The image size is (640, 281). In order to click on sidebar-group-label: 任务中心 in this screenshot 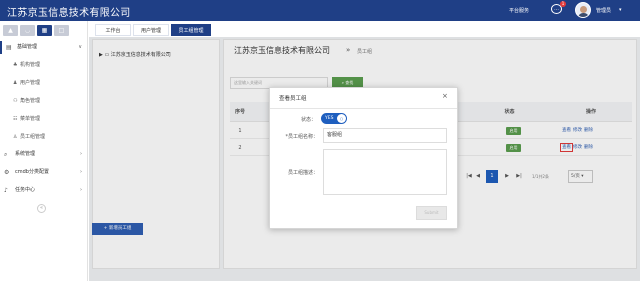, I will do `click(25, 190)`.